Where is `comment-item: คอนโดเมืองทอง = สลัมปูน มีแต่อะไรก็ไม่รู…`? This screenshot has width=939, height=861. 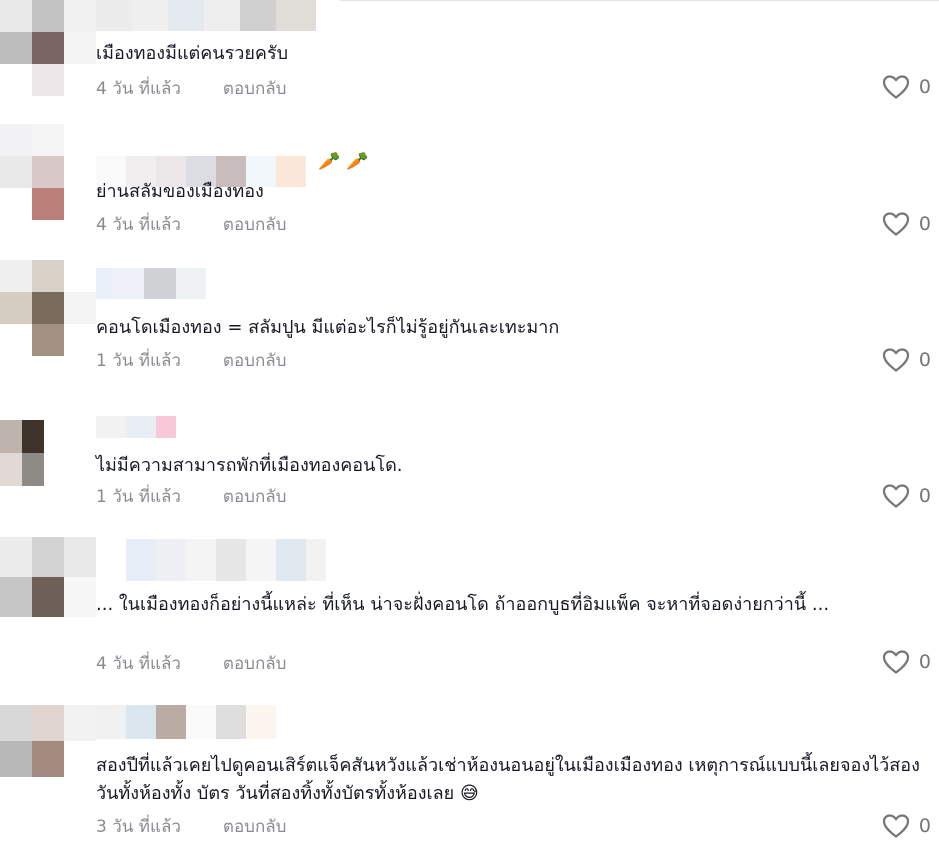 comment-item: คอนโดเมืองทอง = สลัมปูน มีแต่อะไรก็ไม่รู… is located at coordinates (469, 321).